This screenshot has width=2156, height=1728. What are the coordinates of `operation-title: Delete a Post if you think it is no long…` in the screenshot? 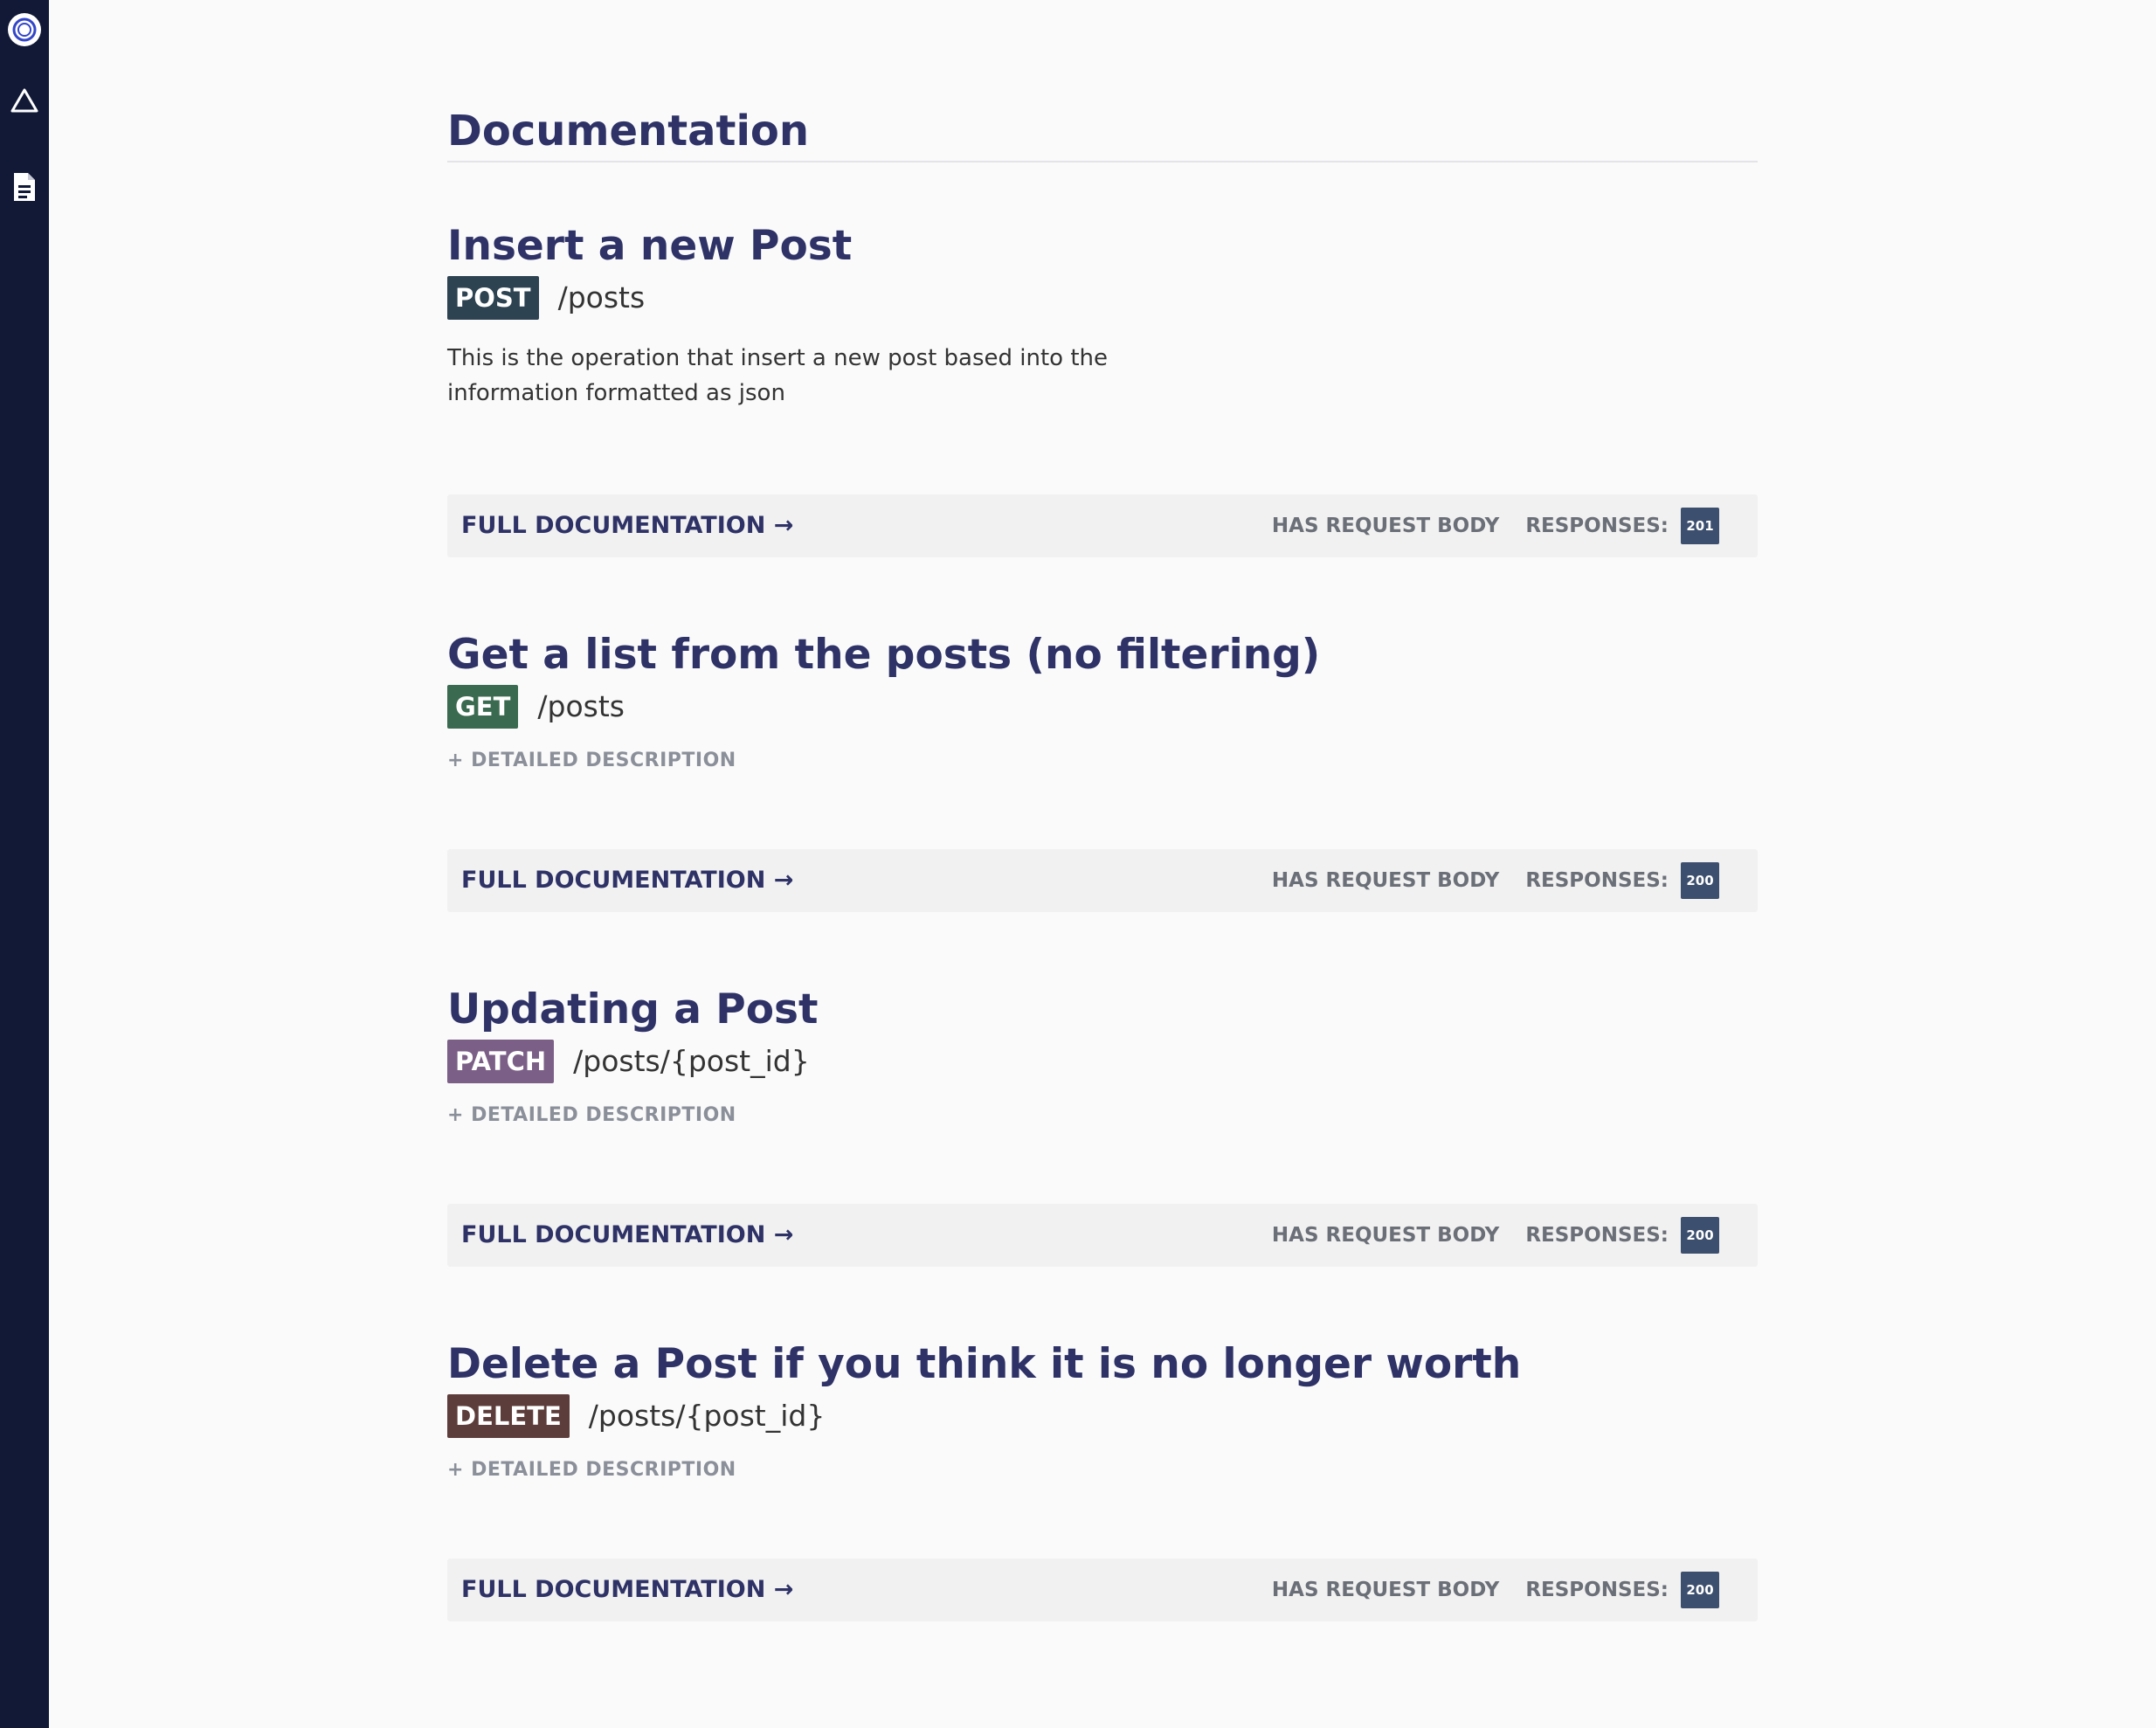 It's located at (985, 1364).